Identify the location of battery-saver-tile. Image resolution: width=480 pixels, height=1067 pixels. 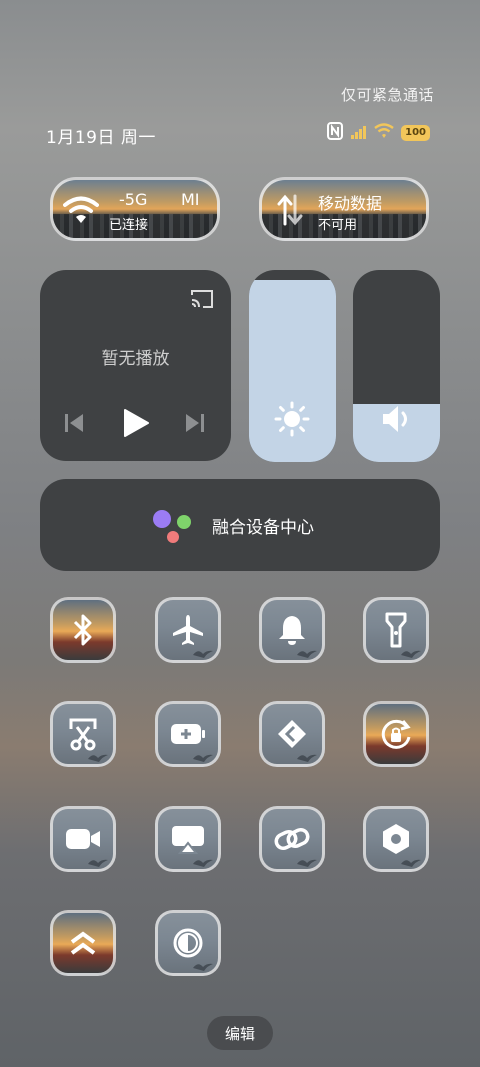
(188, 734).